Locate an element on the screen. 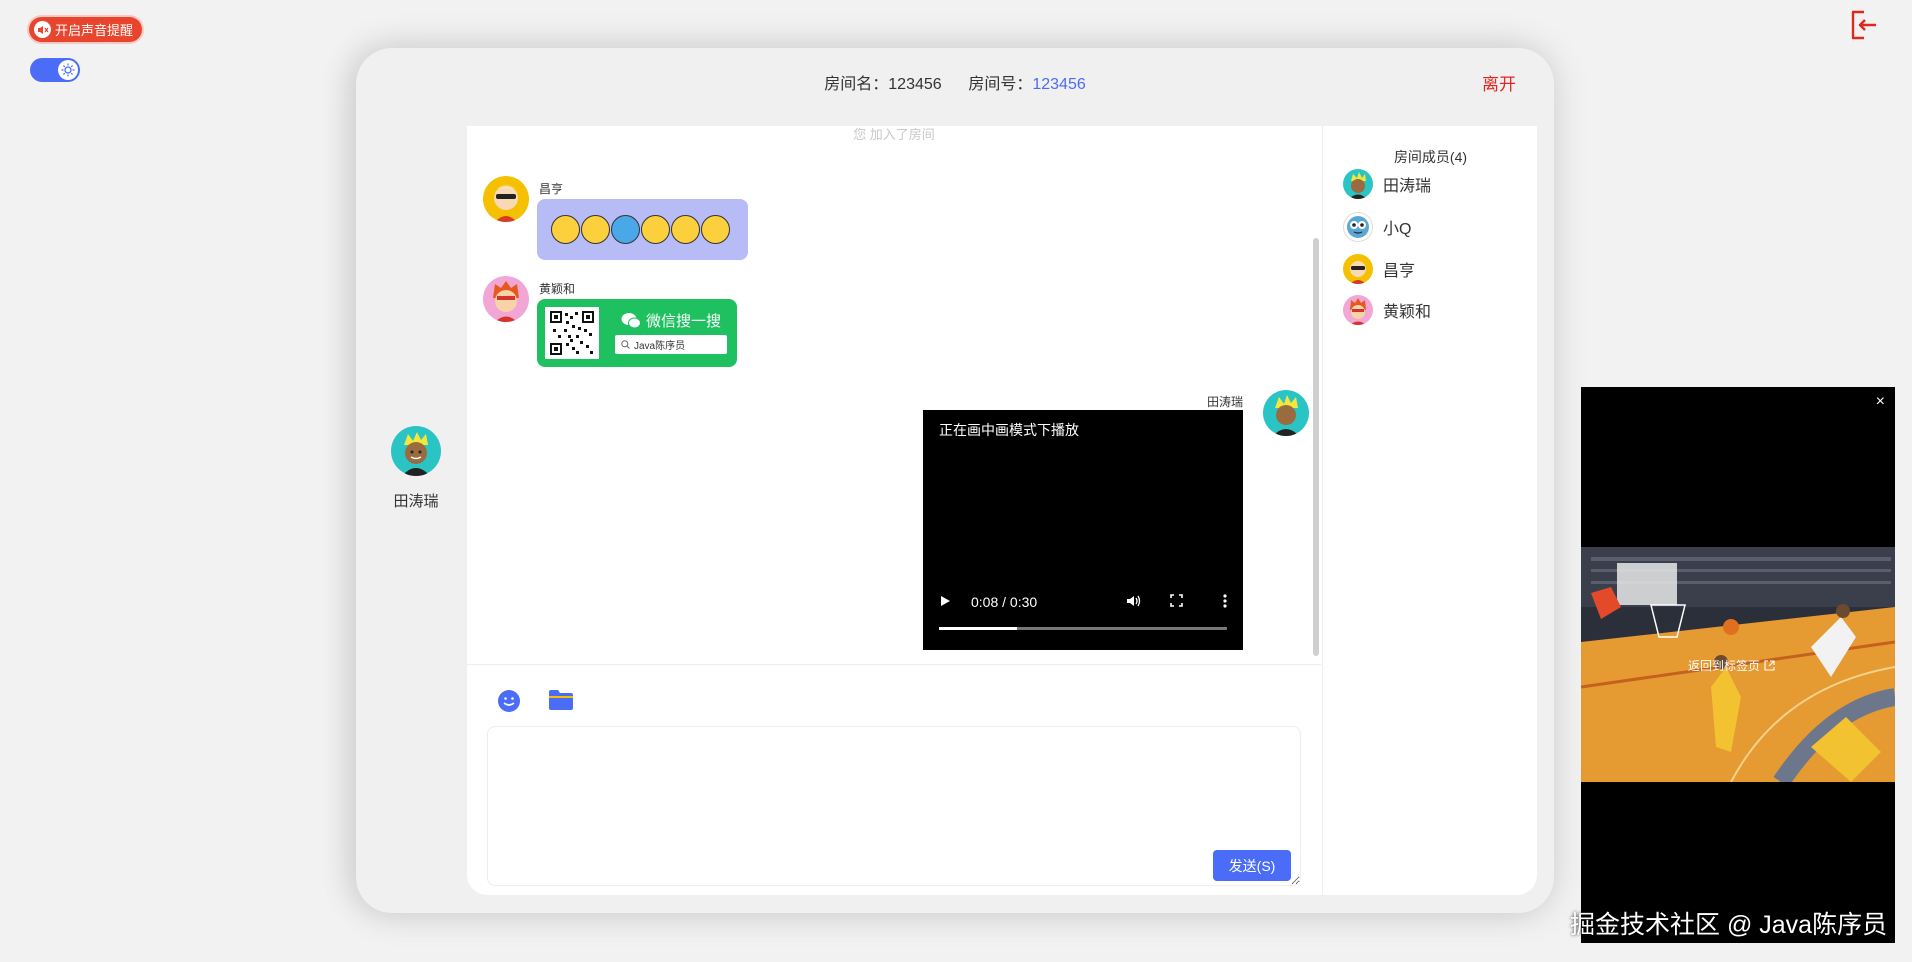  room-name-value: 123456 is located at coordinates (915, 84).